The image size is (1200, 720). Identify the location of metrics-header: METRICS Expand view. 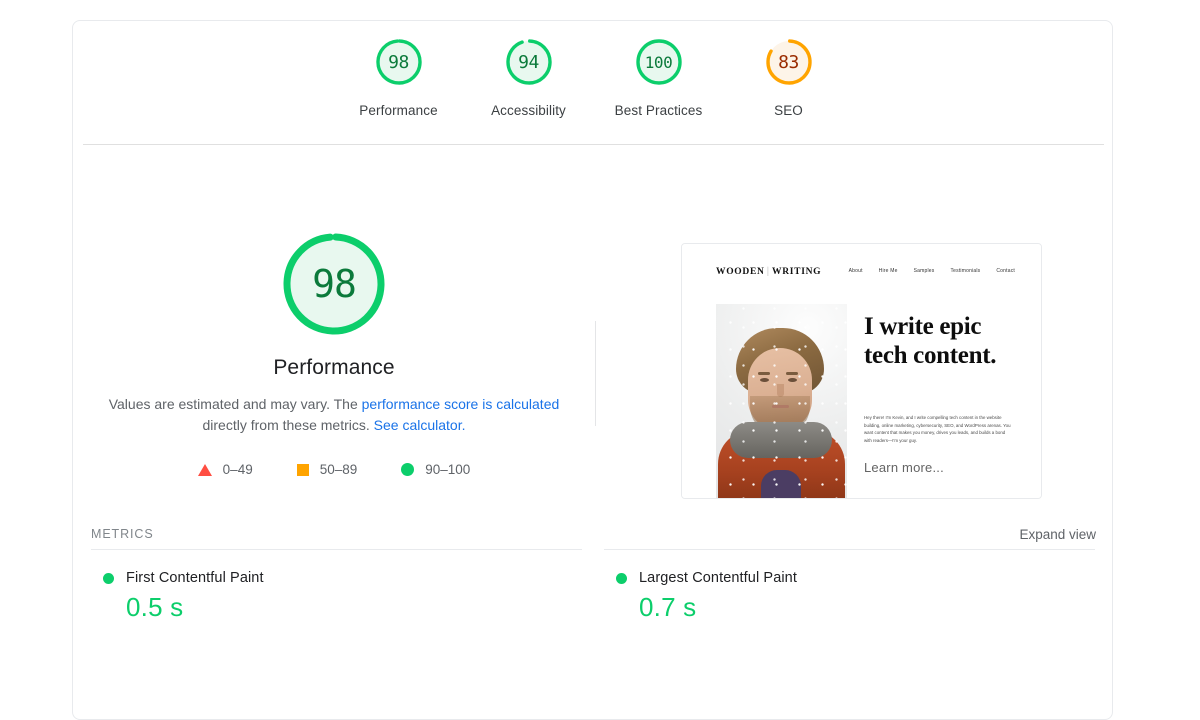
(593, 534).